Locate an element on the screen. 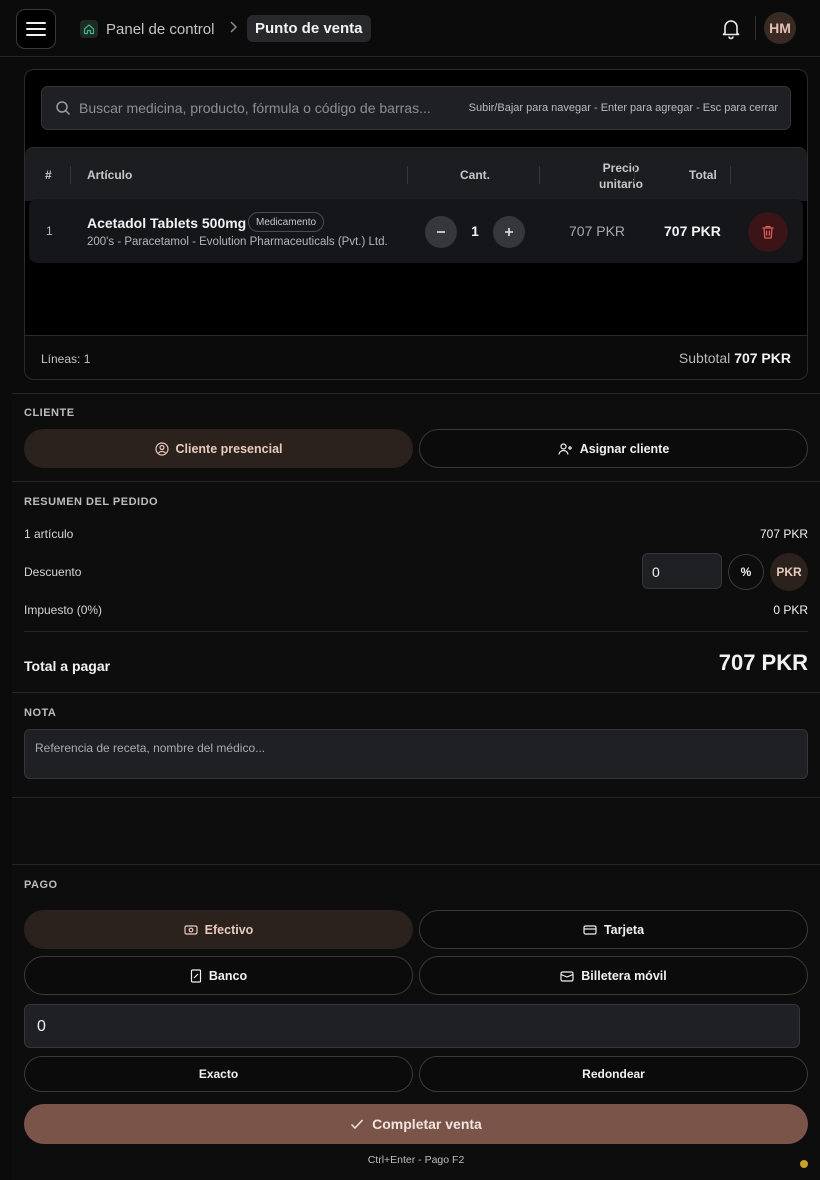 The image size is (820, 1180). quantity-value: 1 is located at coordinates (475, 231).